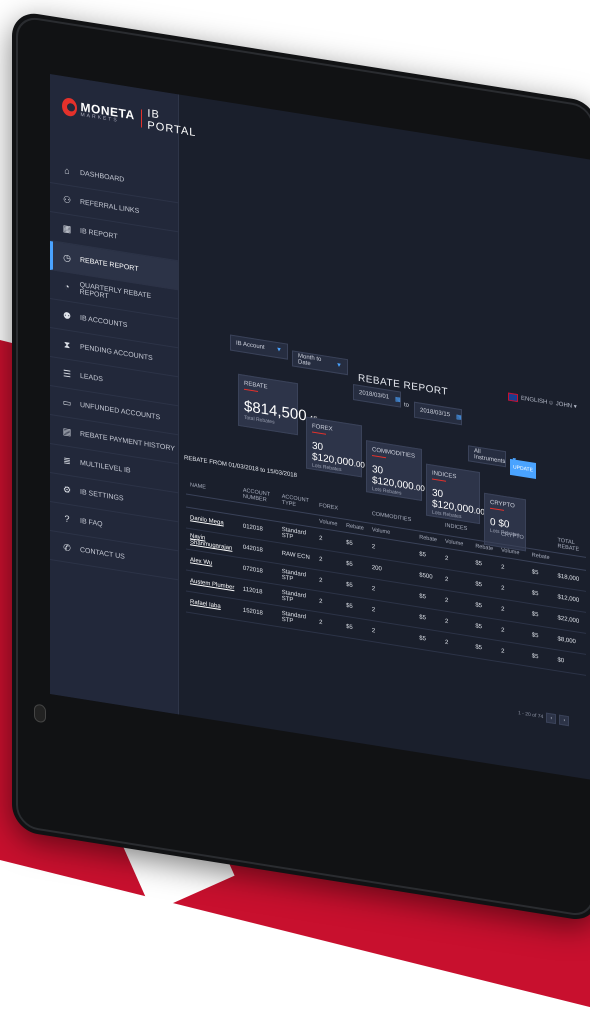 This screenshot has height=1025, width=590. What do you see at coordinates (523, 468) in the screenshot?
I see `update-button: UPDATE` at bounding box center [523, 468].